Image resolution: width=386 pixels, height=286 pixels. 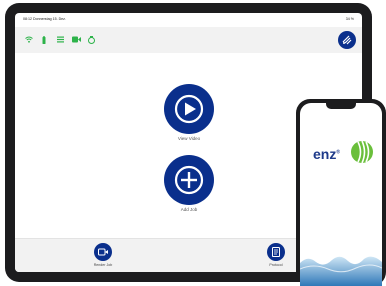 I want to click on logo-word: enz, so click(x=325, y=154).